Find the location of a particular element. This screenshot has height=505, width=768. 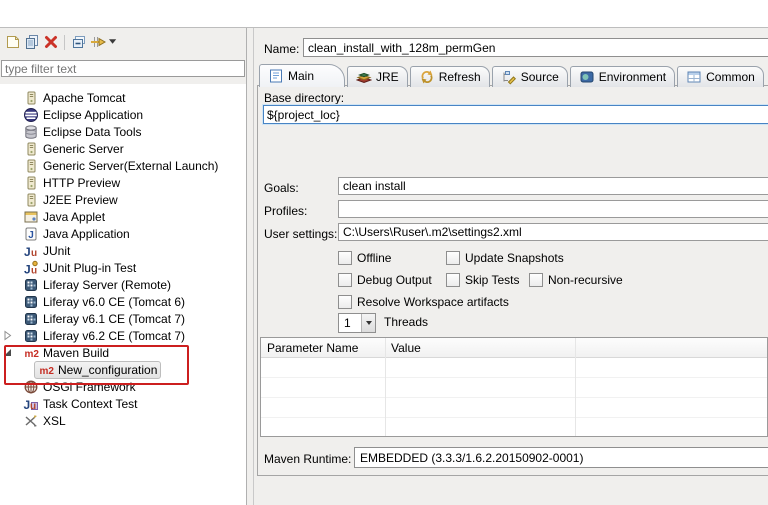

tab-environment: Environment is located at coordinates (622, 76).